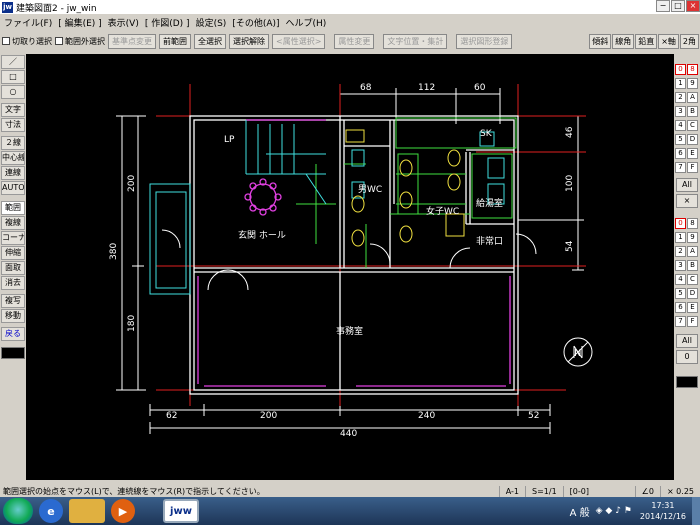 This screenshot has height=525, width=700. I want to click on corner-tool: コーナー, so click(13, 238).